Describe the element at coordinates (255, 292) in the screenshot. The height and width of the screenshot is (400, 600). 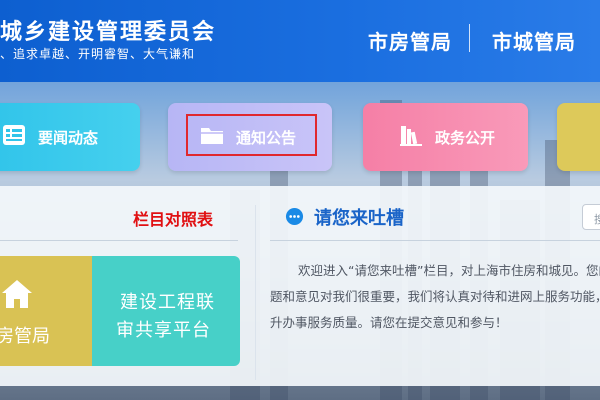
I see `vertical-divider` at that location.